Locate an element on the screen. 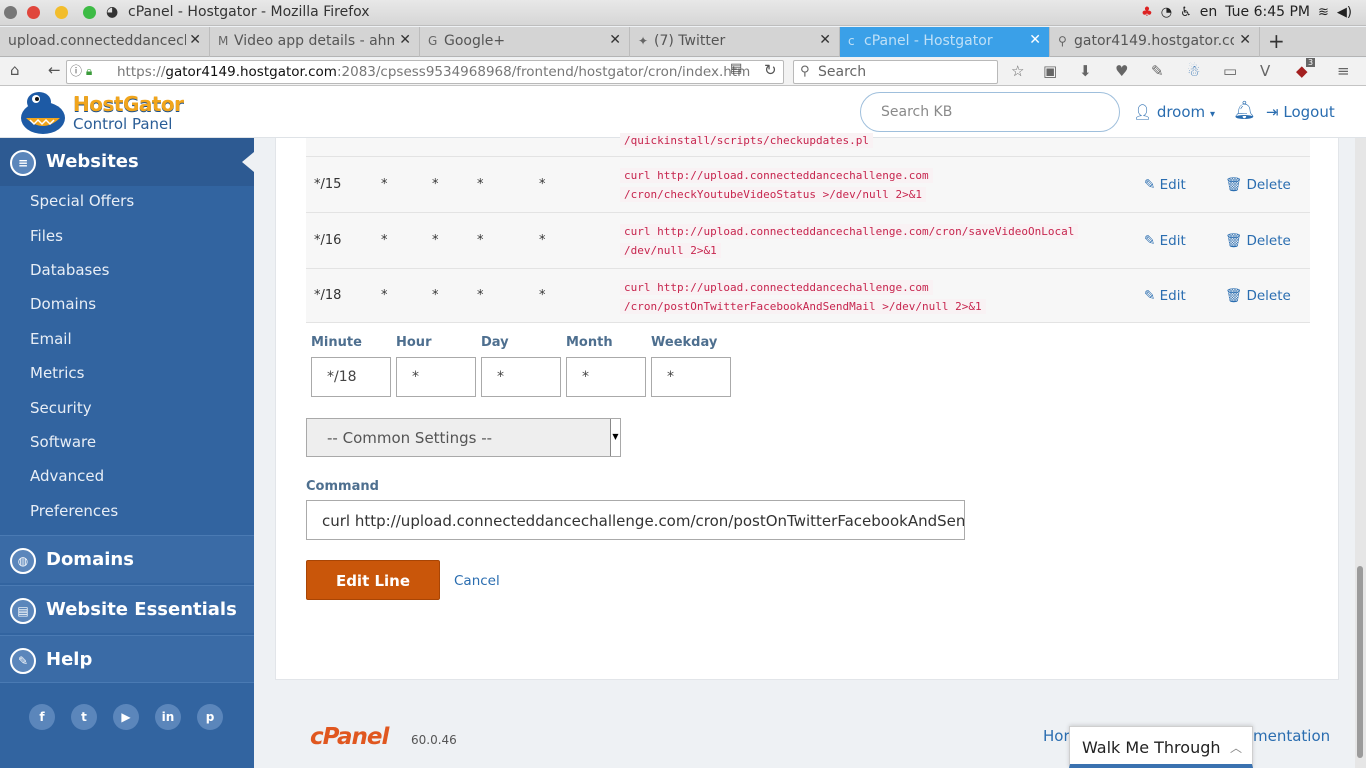 Image resolution: width=1366 pixels, height=768 pixels. pinterest-icon: p is located at coordinates (210, 717).